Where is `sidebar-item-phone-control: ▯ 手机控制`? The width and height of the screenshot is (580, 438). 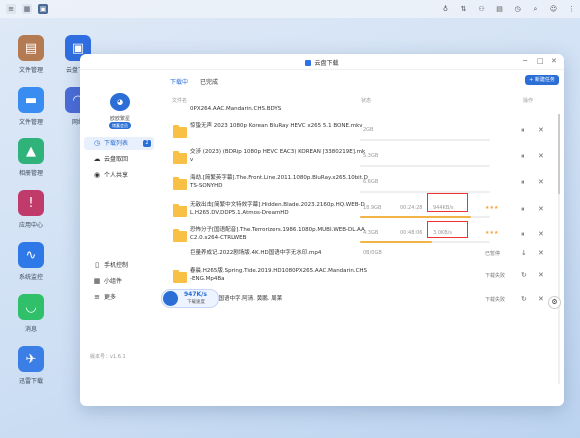 sidebar-item-phone-control: ▯ 手机控制 is located at coordinates (119, 265).